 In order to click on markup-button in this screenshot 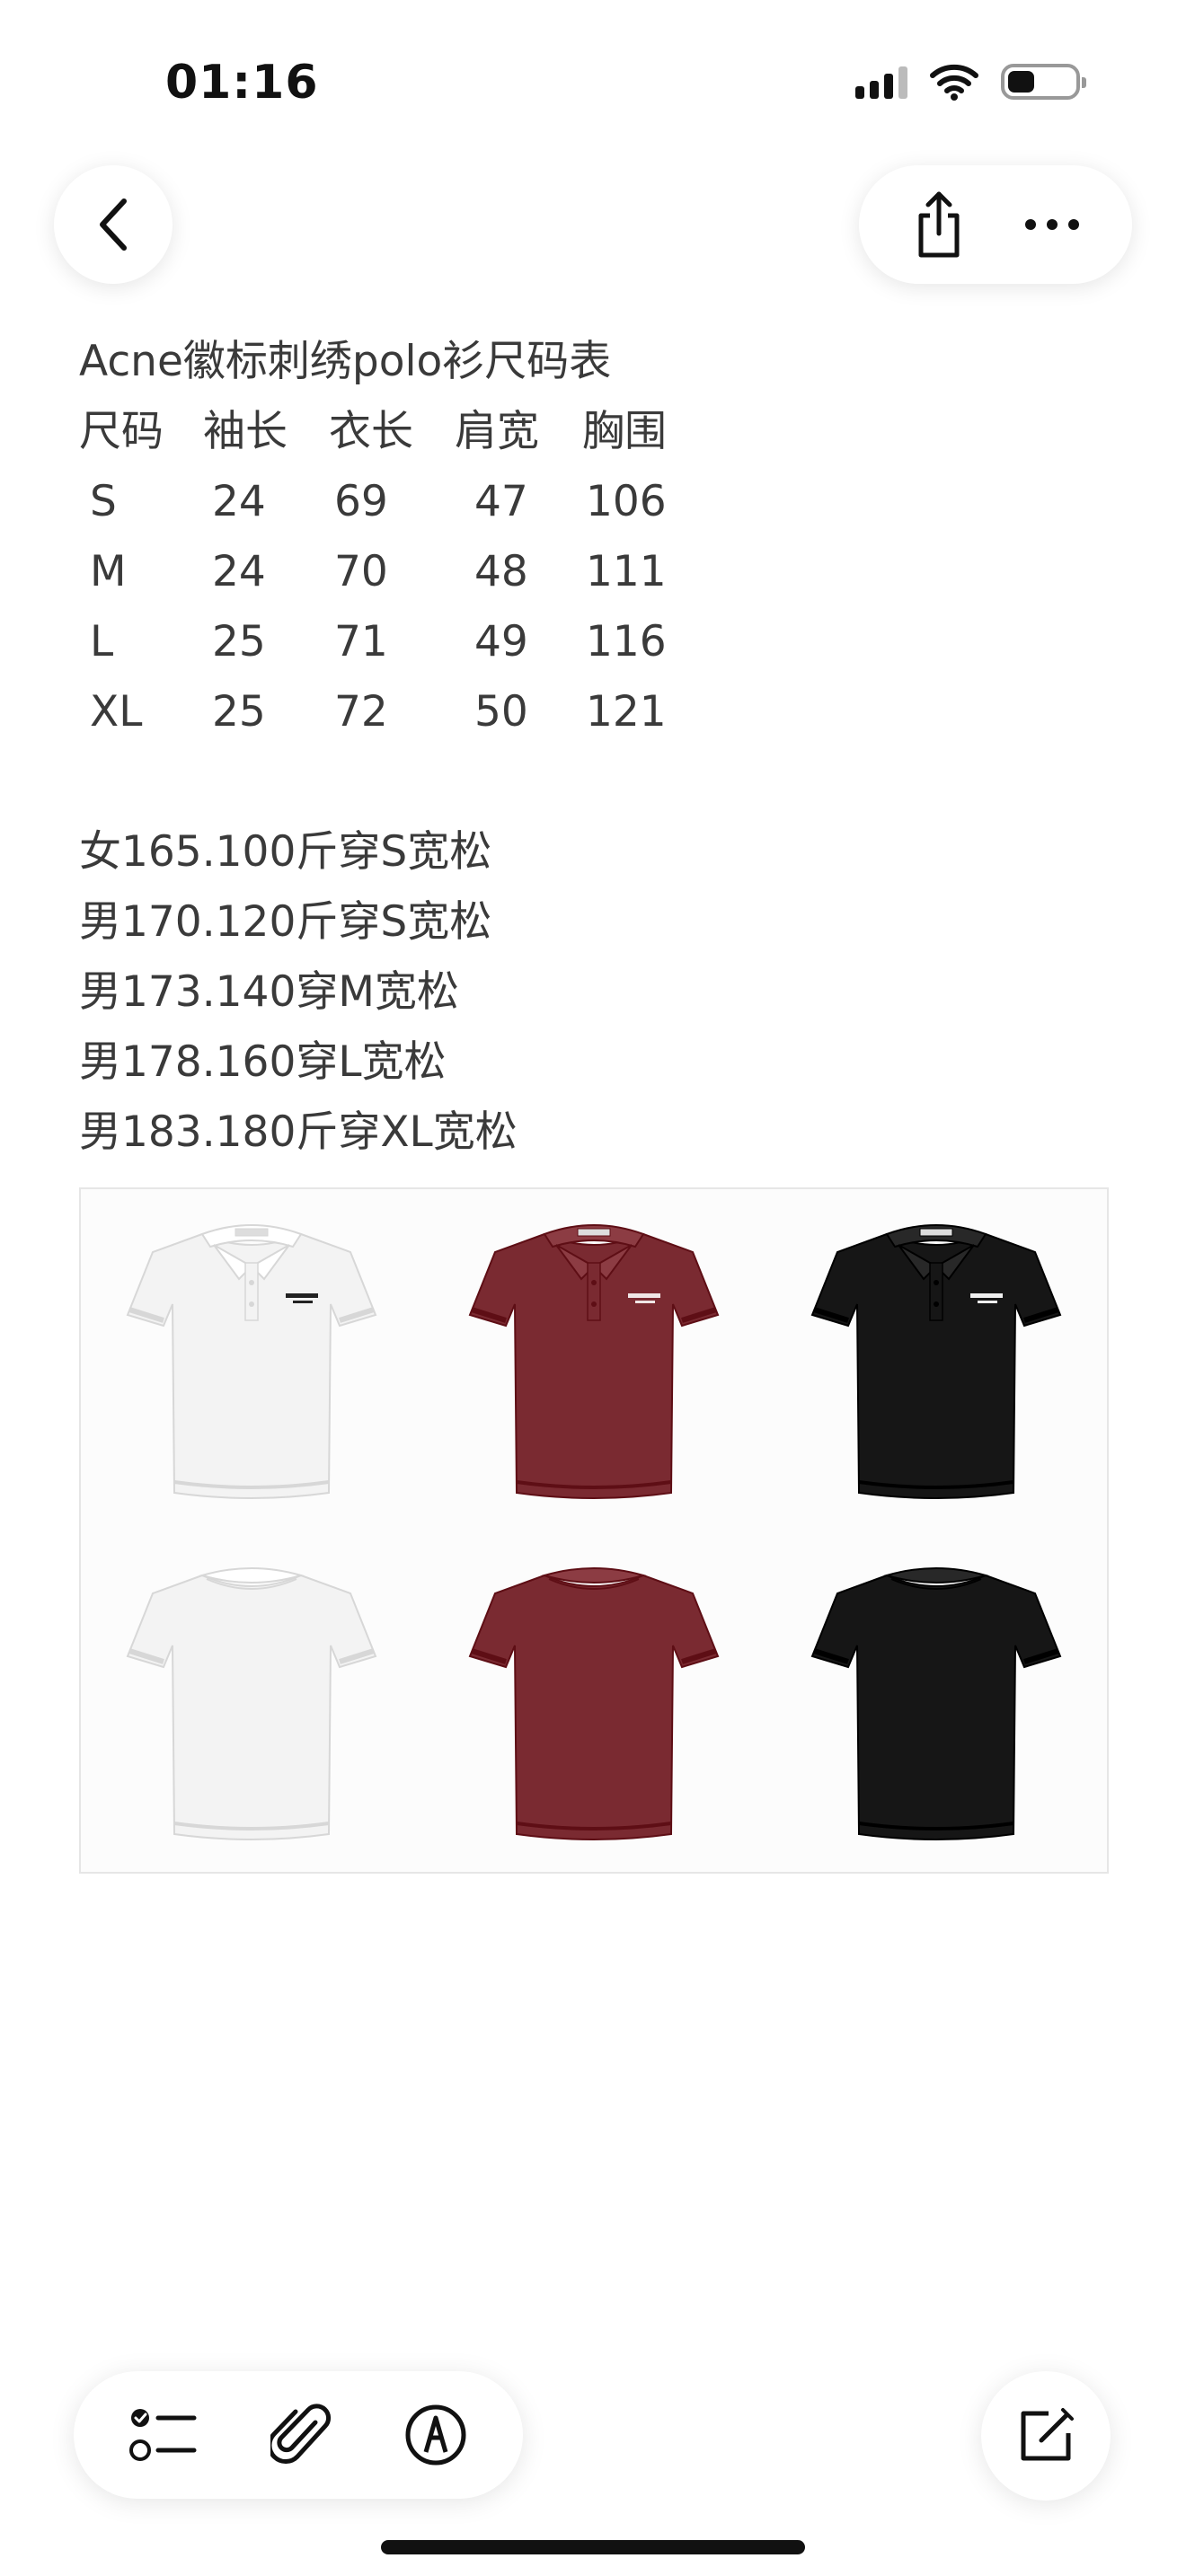, I will do `click(435, 2435)`.